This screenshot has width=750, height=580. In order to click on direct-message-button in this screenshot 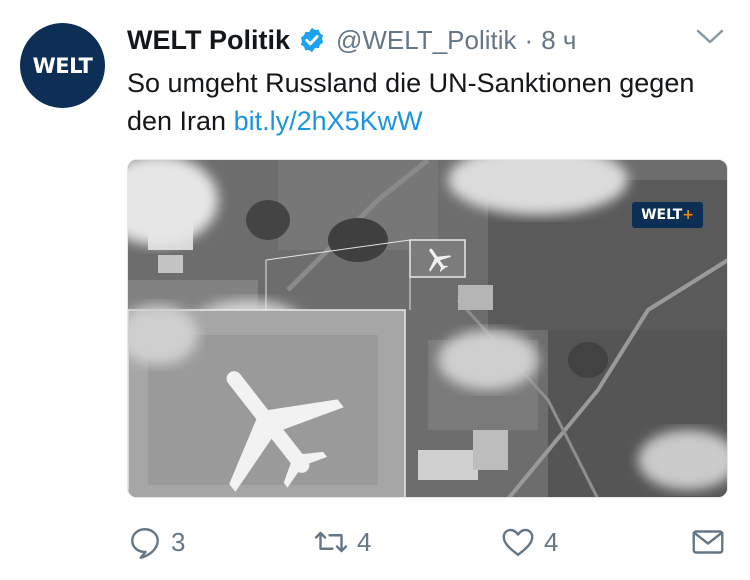, I will do `click(708, 542)`.